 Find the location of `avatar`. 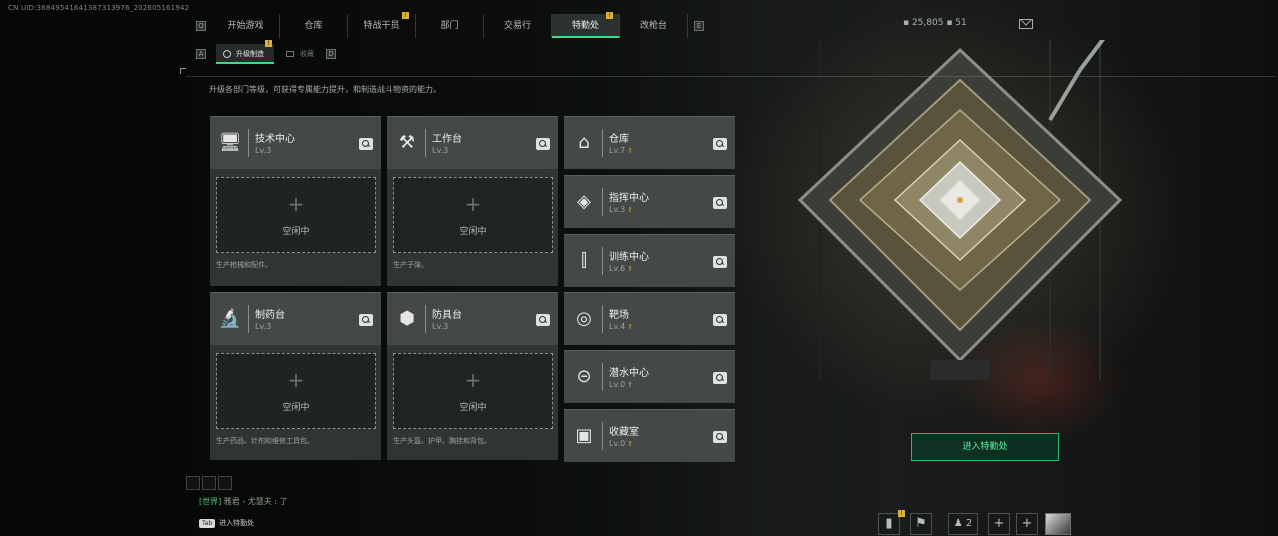

avatar is located at coordinates (1058, 524).